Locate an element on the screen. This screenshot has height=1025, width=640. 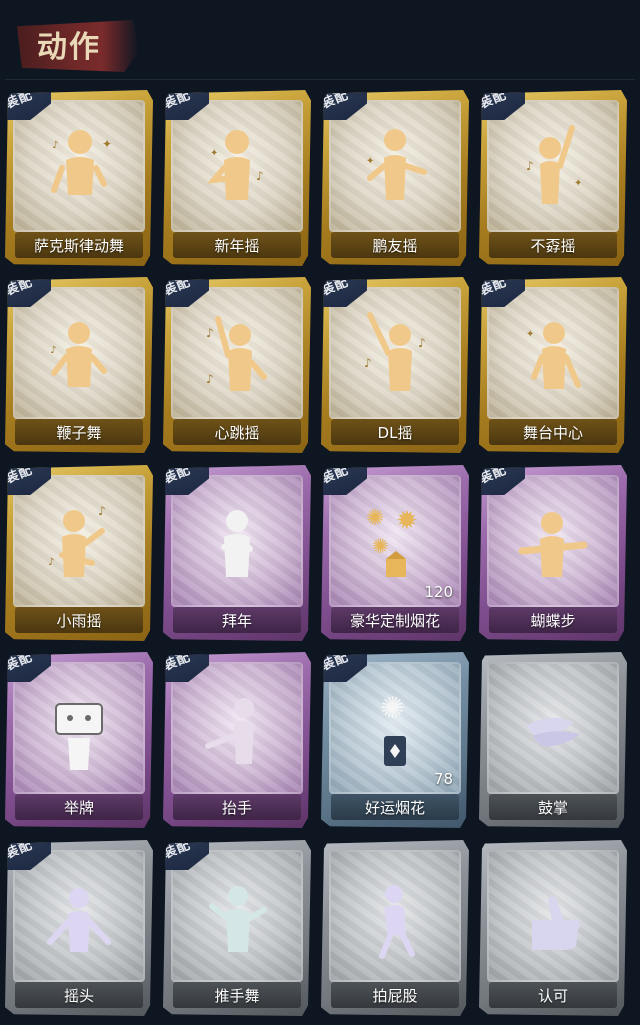
emote-name: 举牌 is located at coordinates (79, 807).